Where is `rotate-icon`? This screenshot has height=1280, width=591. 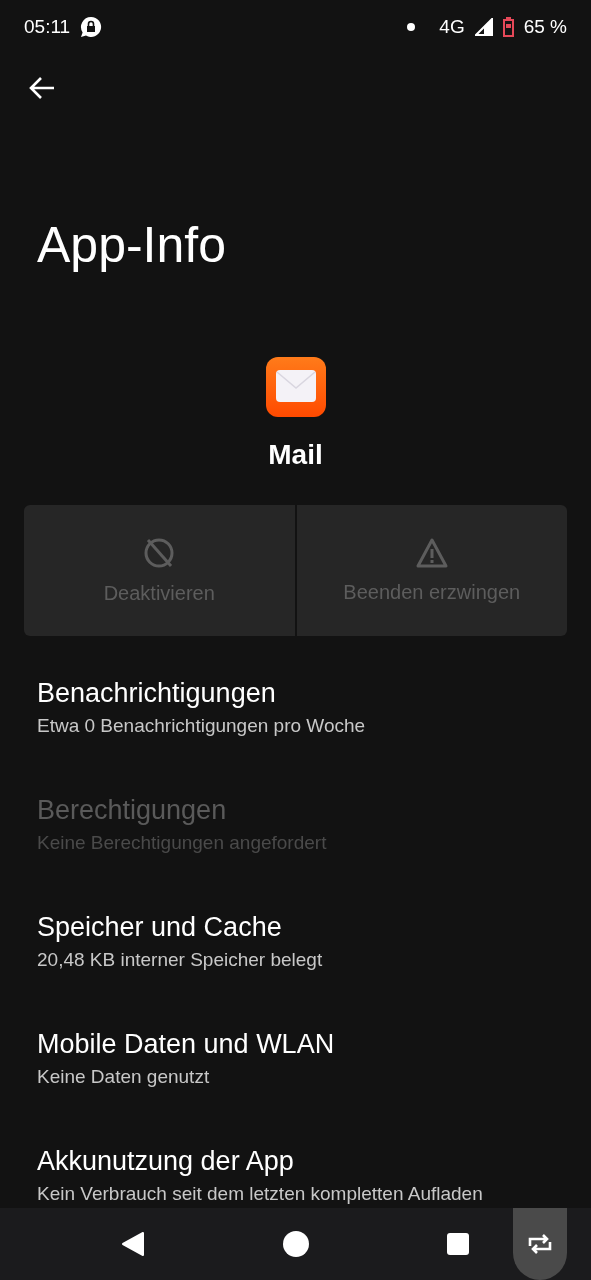 rotate-icon is located at coordinates (540, 1244).